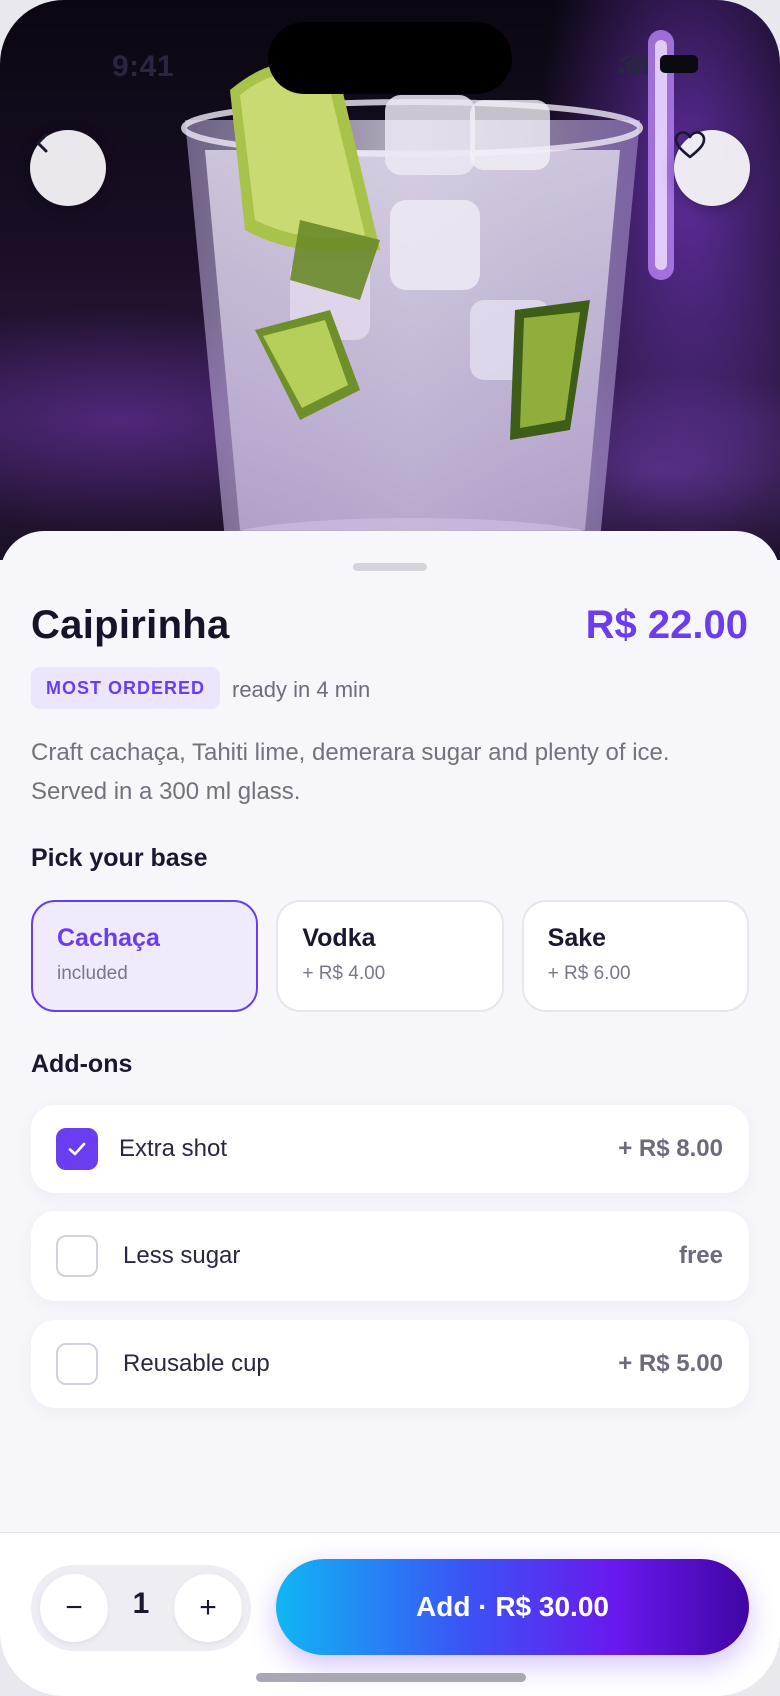  I want to click on add-to-order-button: Add · R$ 30.00, so click(512, 1607).